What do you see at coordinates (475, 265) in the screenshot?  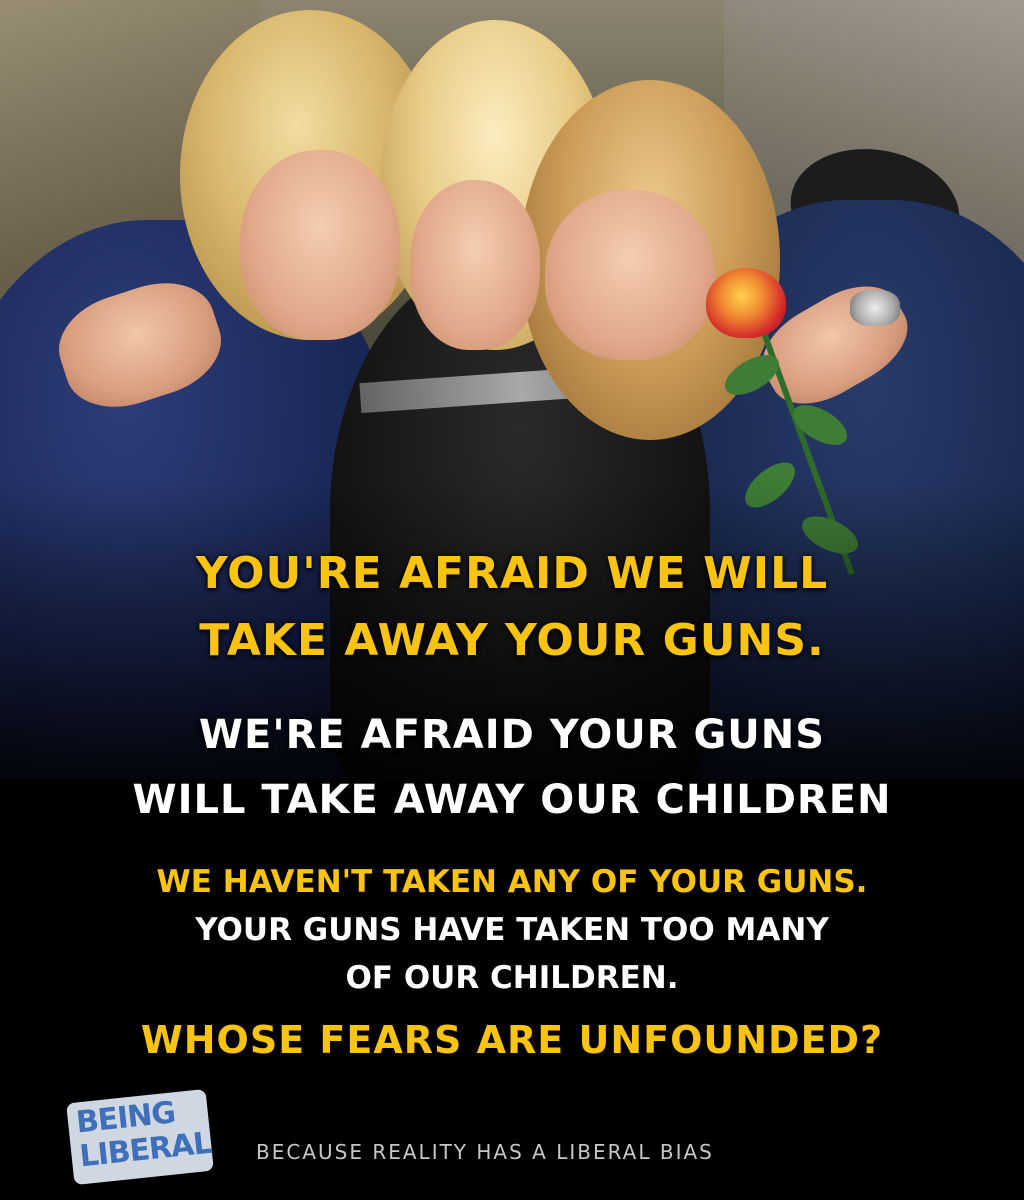 I see `photo-face-middle` at bounding box center [475, 265].